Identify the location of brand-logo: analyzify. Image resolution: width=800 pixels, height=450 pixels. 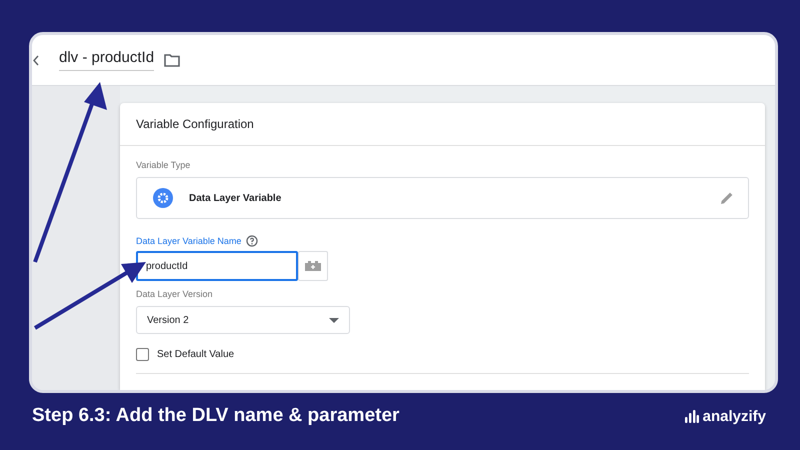
(734, 416).